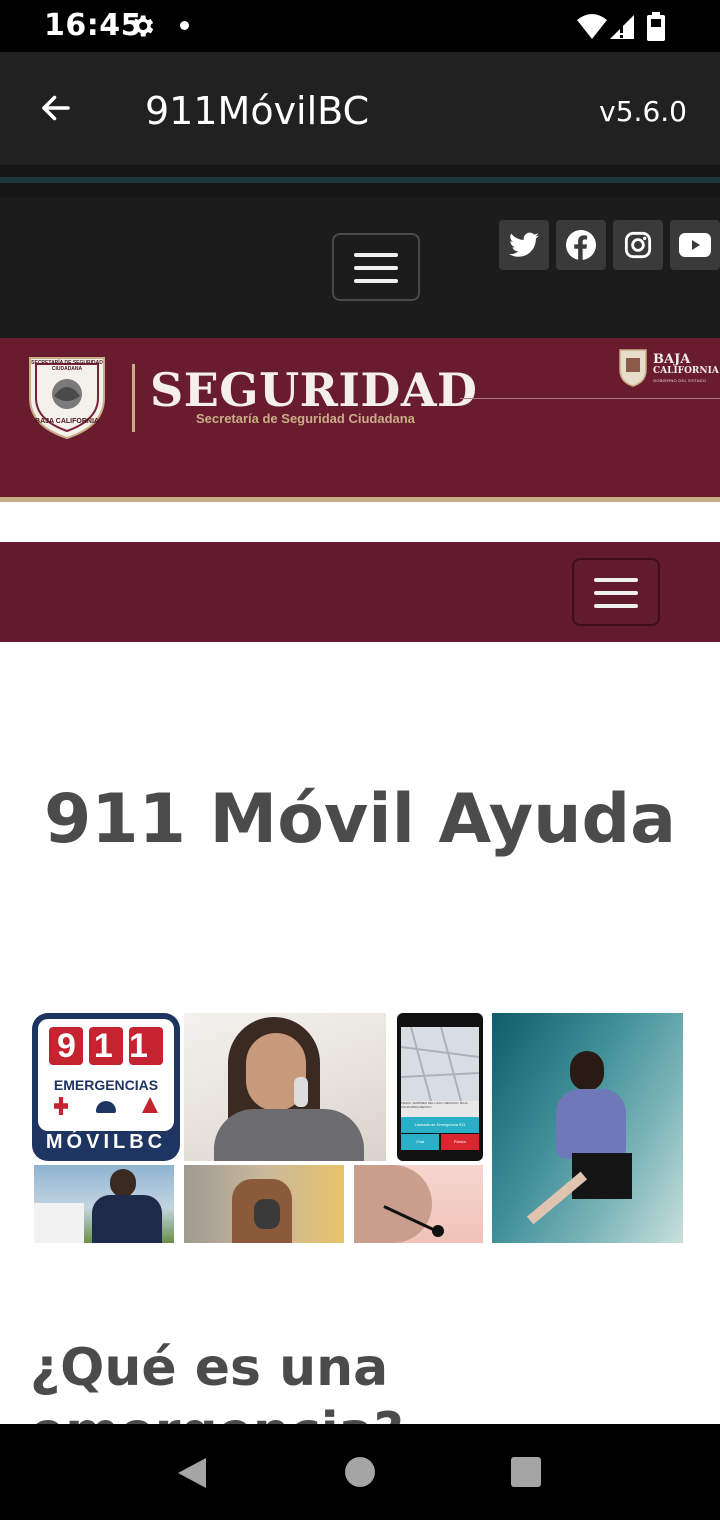 This screenshot has width=720, height=1520. Describe the element at coordinates (592, 26) in the screenshot. I see `wifi-icon` at that location.